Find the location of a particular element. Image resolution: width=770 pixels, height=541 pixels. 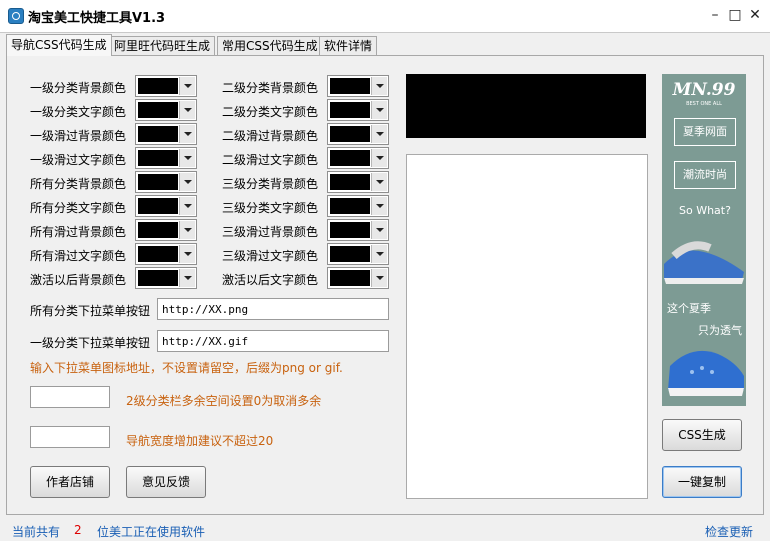

minimize-button: – is located at coordinates (715, 15).